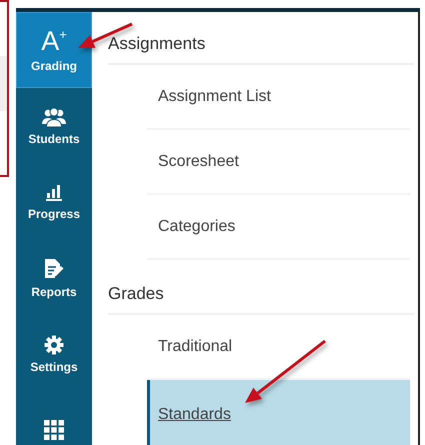 The height and width of the screenshot is (445, 425). What do you see at coordinates (54, 344) in the screenshot?
I see `gear-icon` at bounding box center [54, 344].